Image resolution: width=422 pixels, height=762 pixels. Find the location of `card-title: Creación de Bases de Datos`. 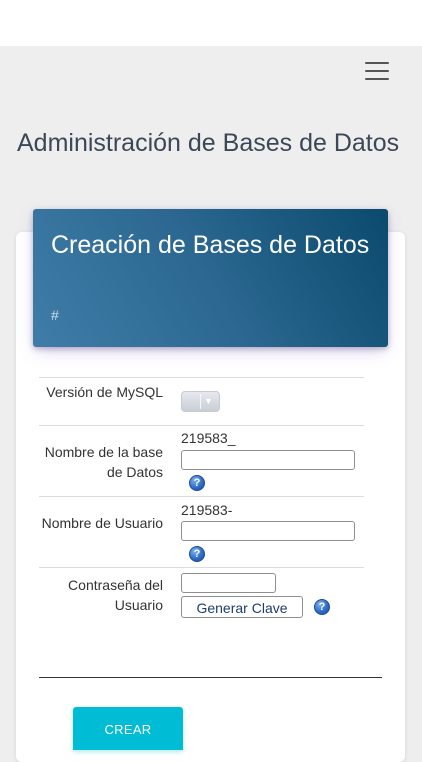

card-title: Creación de Bases de Datos is located at coordinates (210, 245).